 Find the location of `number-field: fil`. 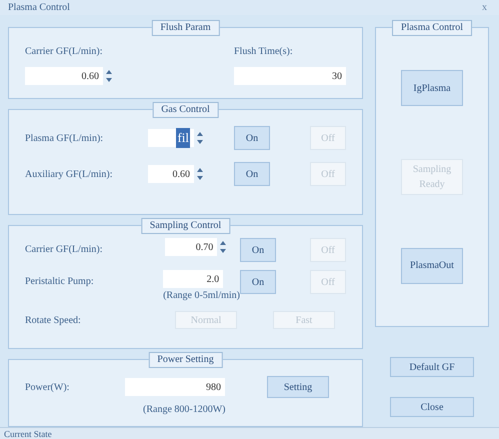

number-field: fil is located at coordinates (171, 138).